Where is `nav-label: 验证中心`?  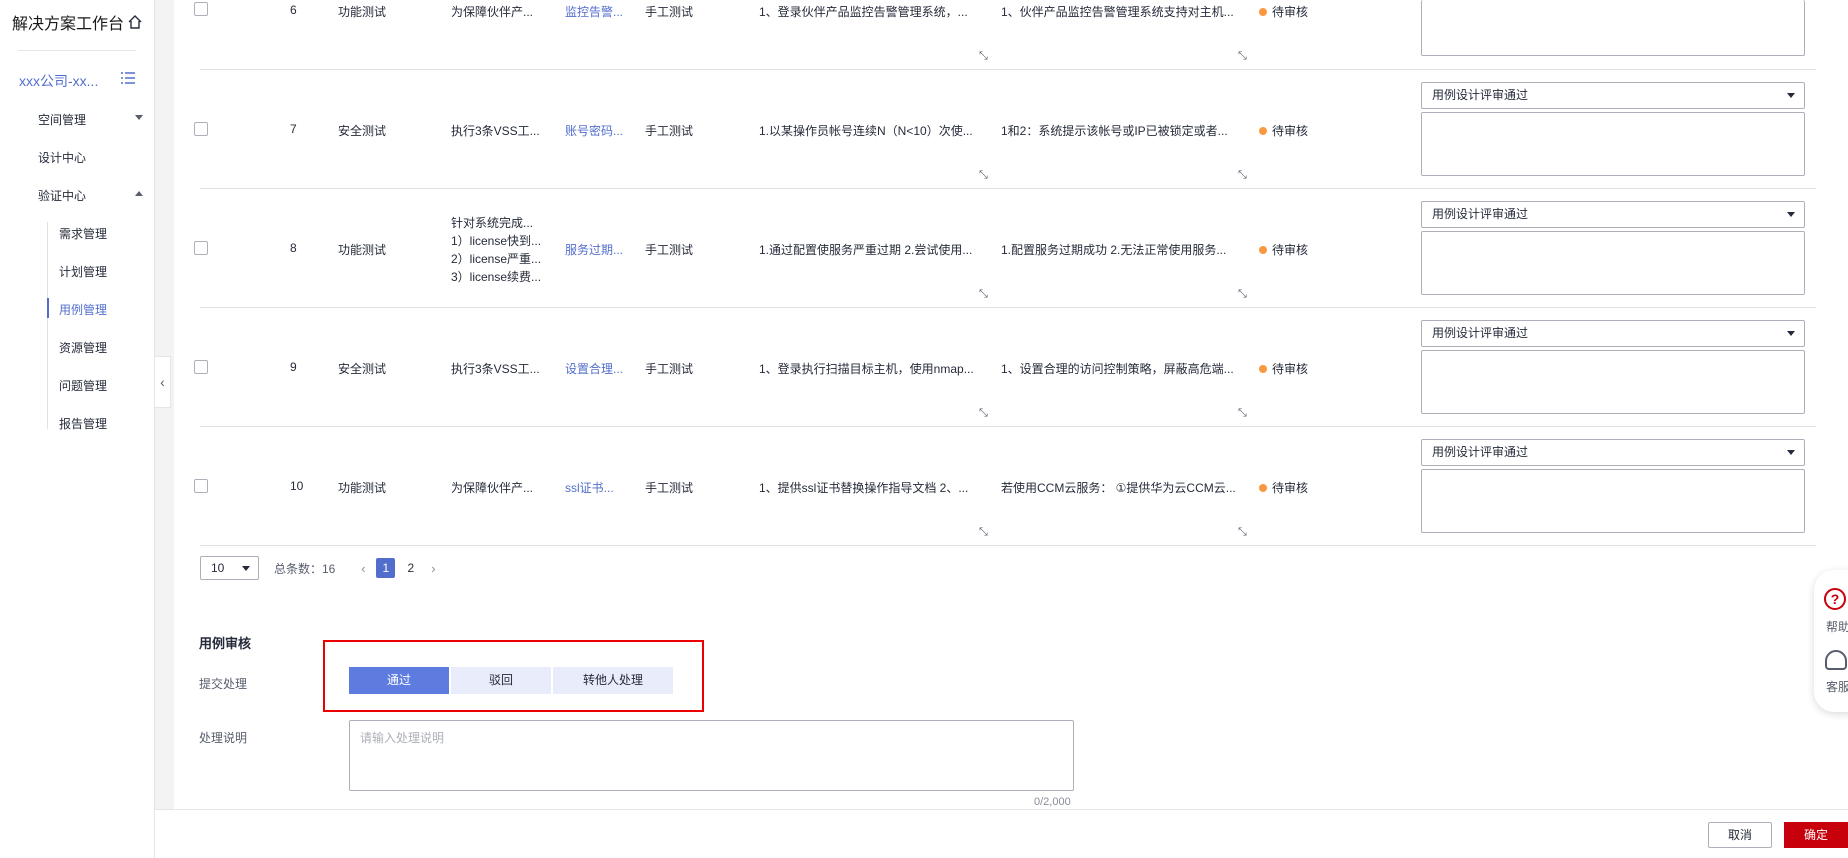 nav-label: 验证中心 is located at coordinates (62, 196).